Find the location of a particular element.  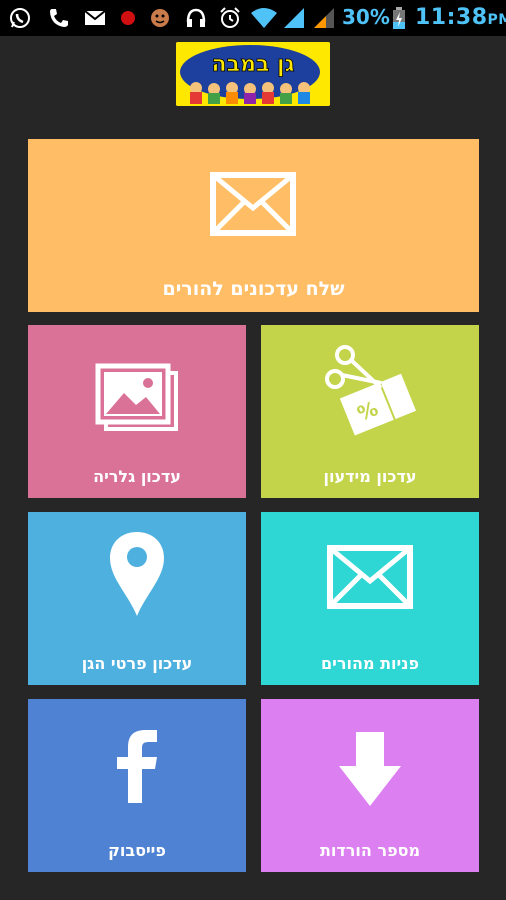

gallery-icon is located at coordinates (136, 397).